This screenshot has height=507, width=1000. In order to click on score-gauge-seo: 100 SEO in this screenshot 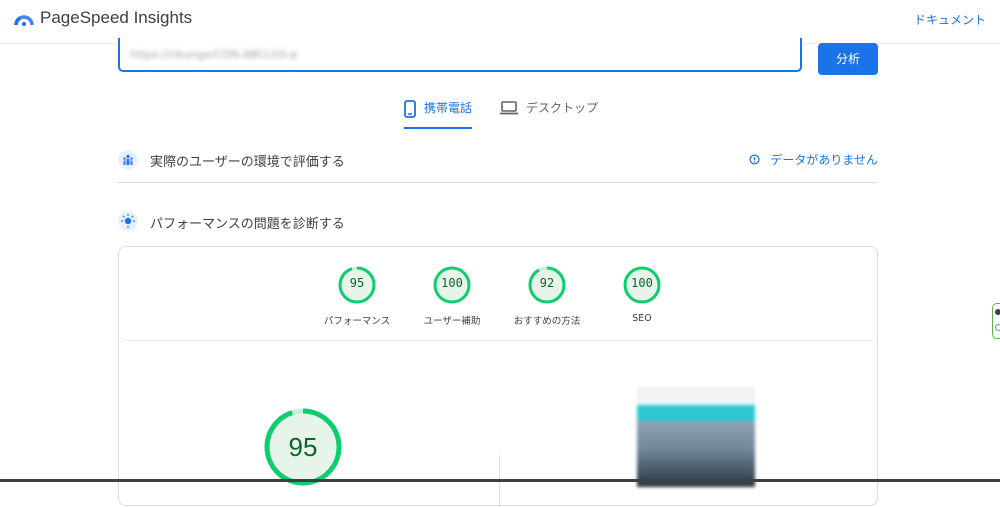, I will do `click(642, 294)`.